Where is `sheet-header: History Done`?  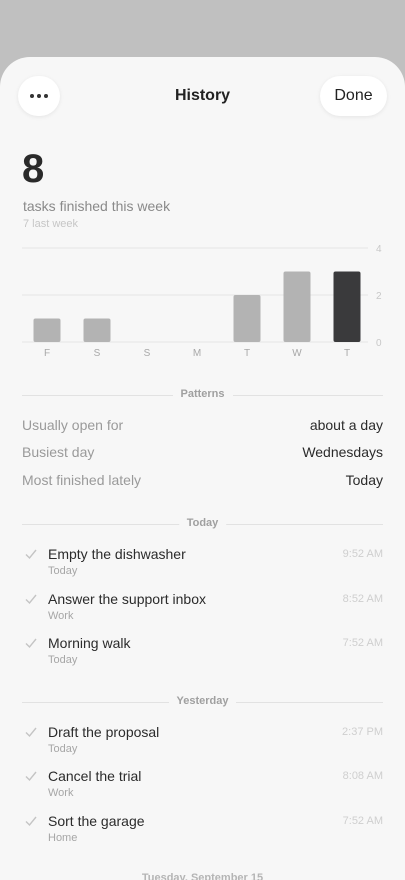
sheet-header: History Done is located at coordinates (202, 97).